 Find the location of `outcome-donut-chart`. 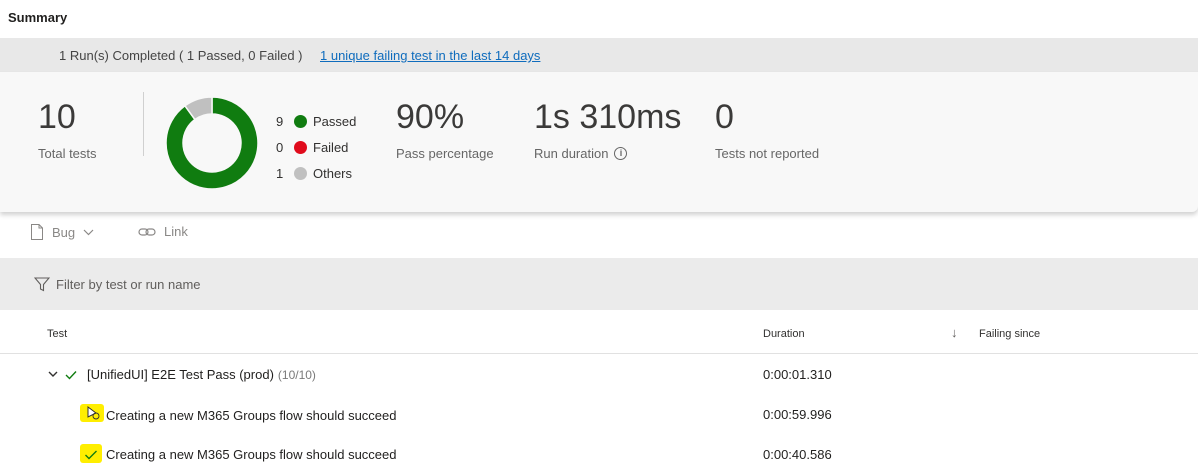

outcome-donut-chart is located at coordinates (212, 143).